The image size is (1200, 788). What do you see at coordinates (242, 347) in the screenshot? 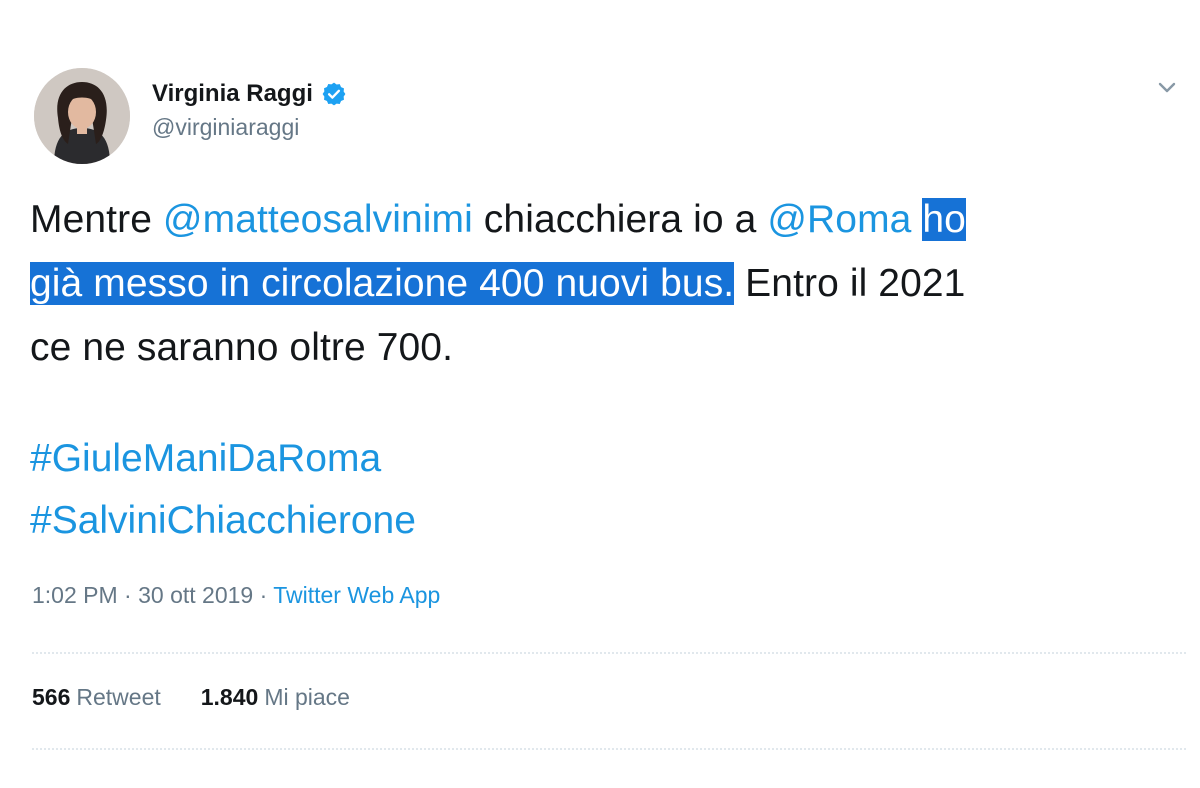
I see `tweet-text-segment: ce ne saranno oltre 700.` at bounding box center [242, 347].